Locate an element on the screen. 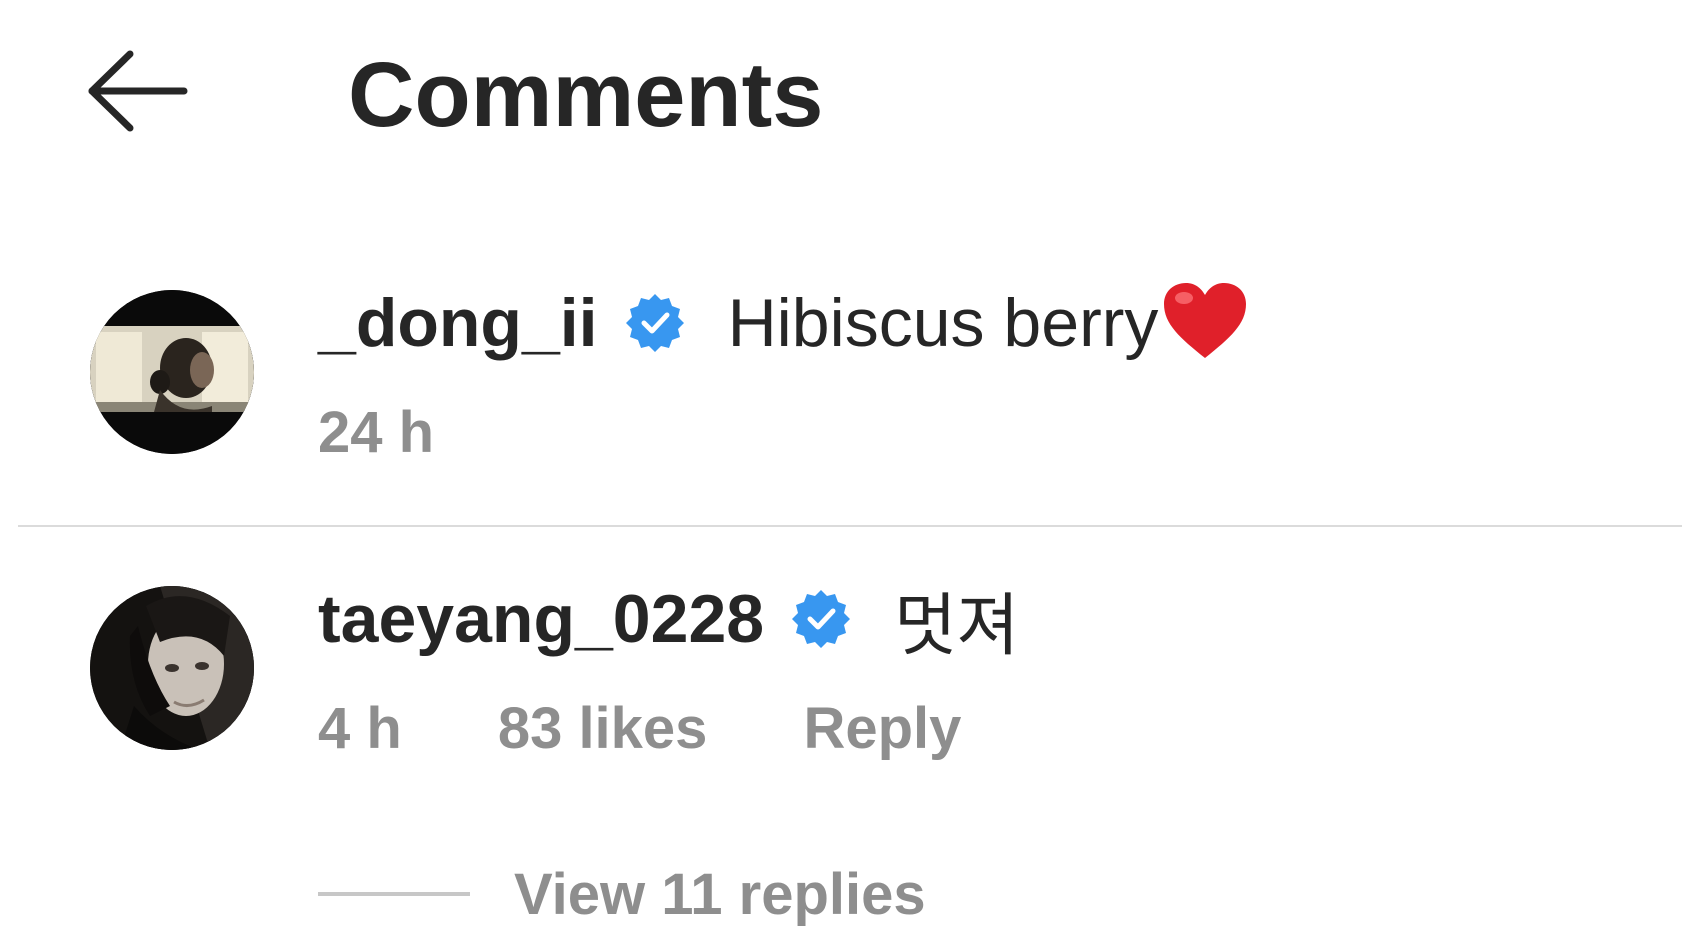 The image size is (1682, 946). comment-meta: 24 h is located at coordinates (424, 432).